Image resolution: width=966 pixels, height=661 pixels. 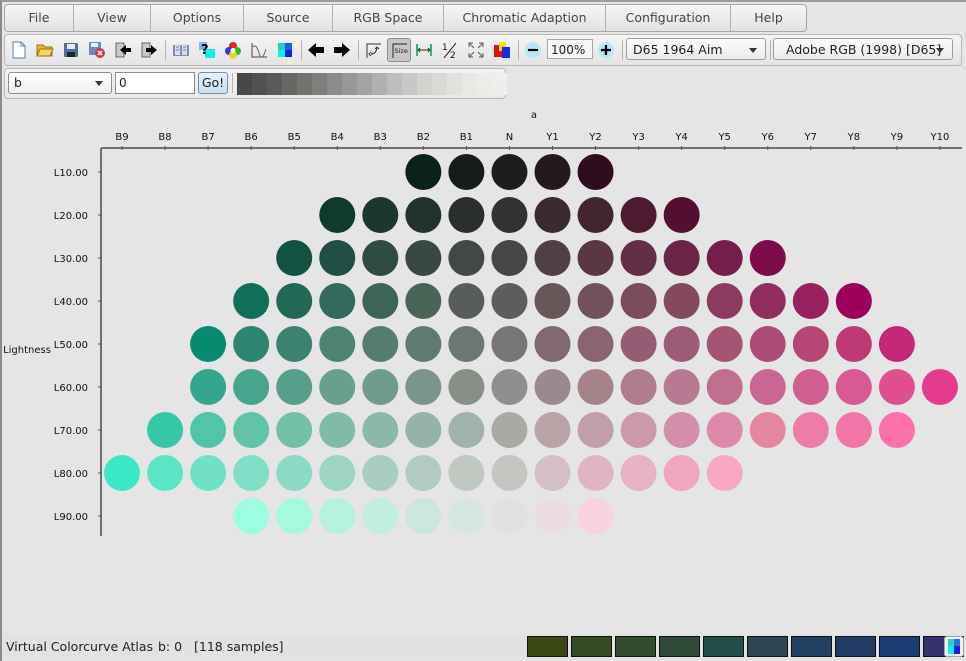 I want to click on illuminant-select: D65 1964 Aim, so click(x=696, y=49).